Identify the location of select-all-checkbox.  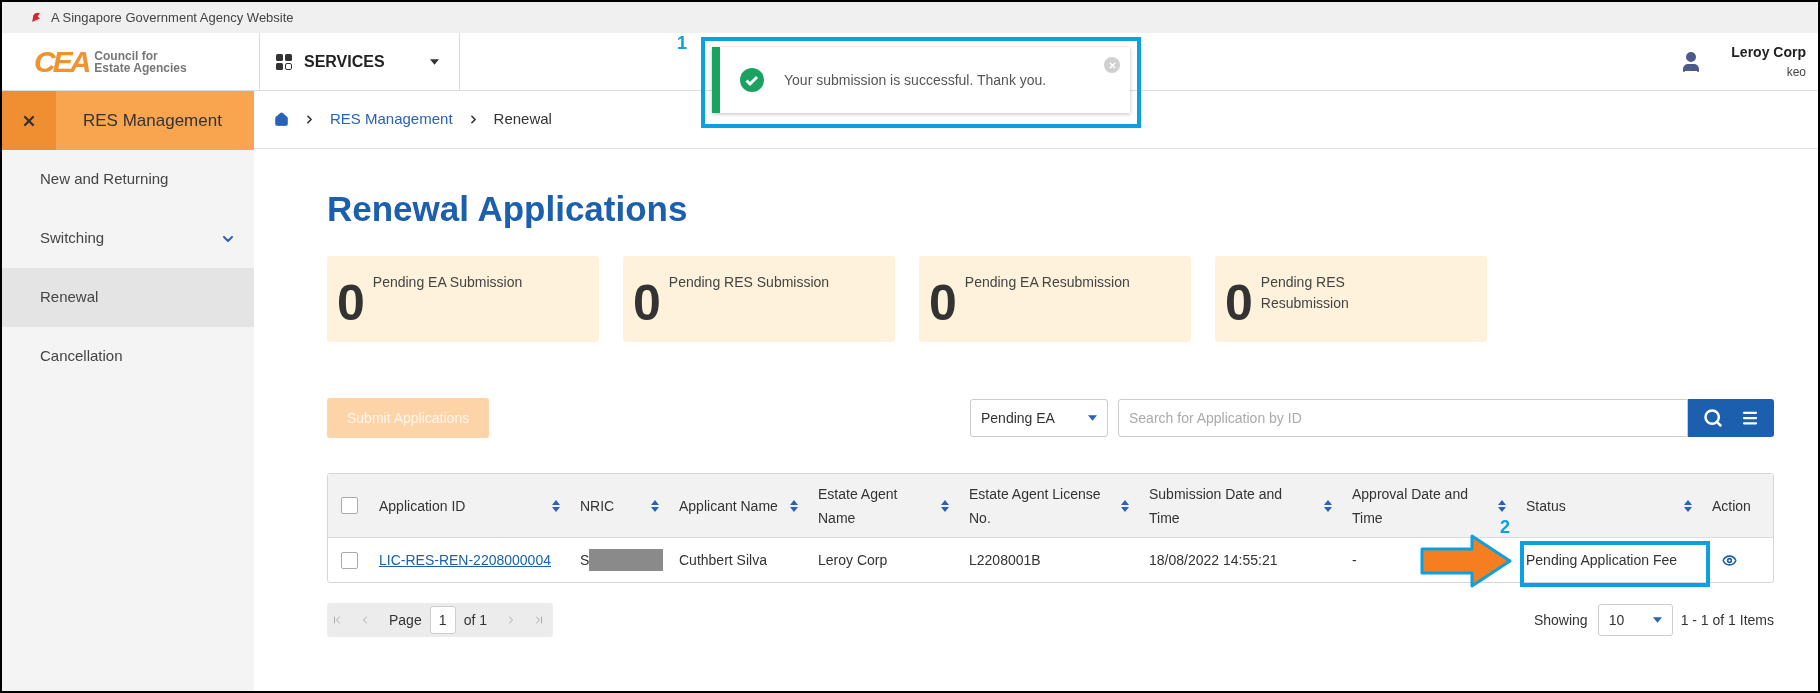
(349, 505).